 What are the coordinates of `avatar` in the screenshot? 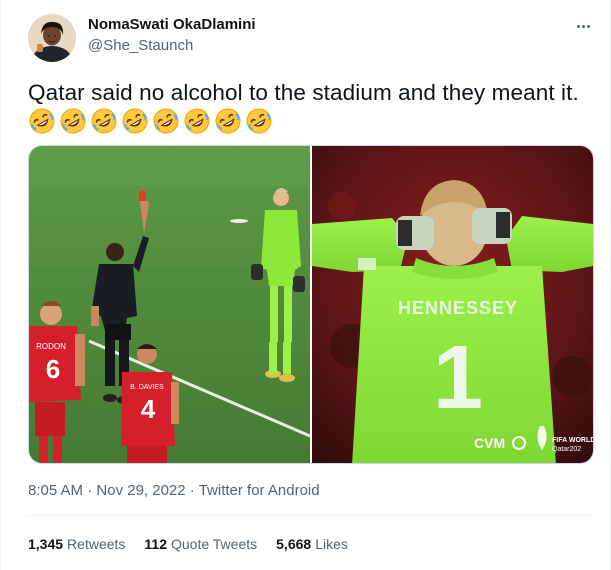 It's located at (52, 38).